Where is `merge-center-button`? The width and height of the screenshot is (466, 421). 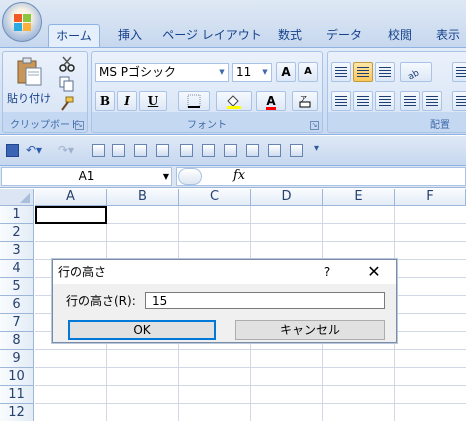 merge-center-button is located at coordinates (459, 101).